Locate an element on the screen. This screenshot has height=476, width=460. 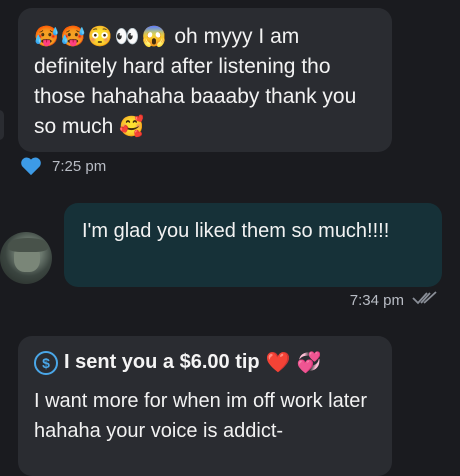
outgoing-message: I'm glad you liked them so much!!!! is located at coordinates (253, 245).